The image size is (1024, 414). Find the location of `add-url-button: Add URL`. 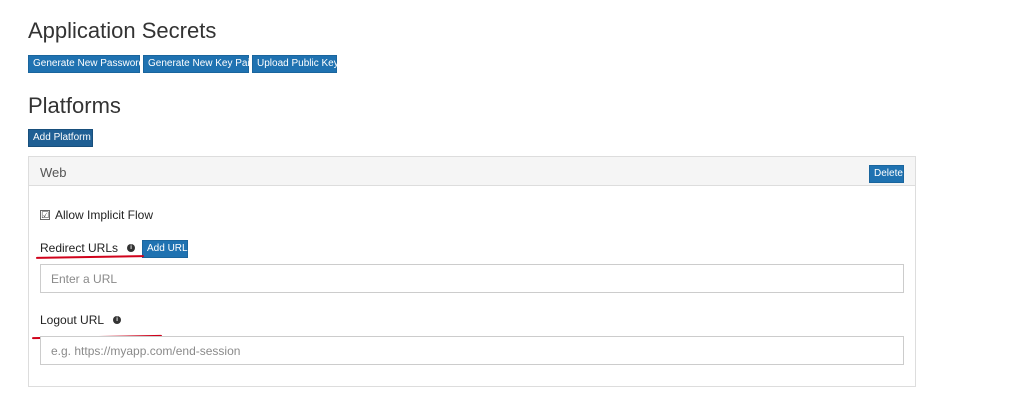

add-url-button: Add URL is located at coordinates (165, 249).